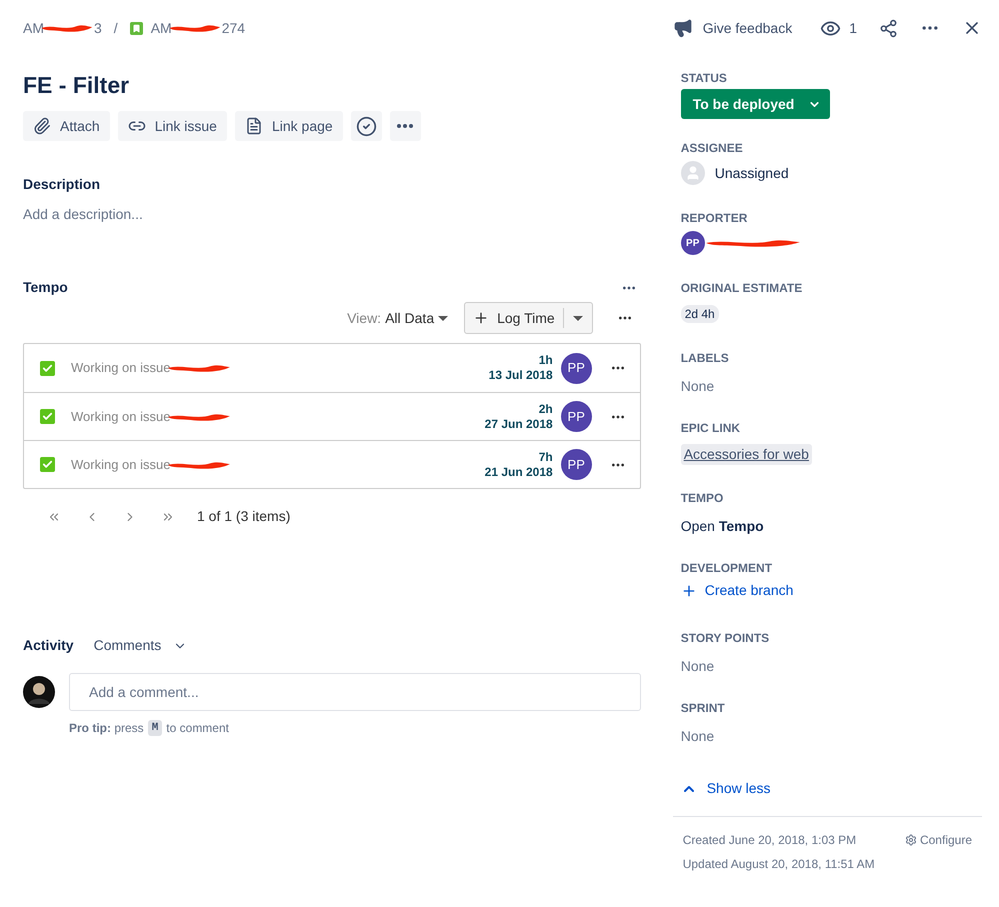 This screenshot has height=907, width=999. I want to click on document-icon, so click(253, 126).